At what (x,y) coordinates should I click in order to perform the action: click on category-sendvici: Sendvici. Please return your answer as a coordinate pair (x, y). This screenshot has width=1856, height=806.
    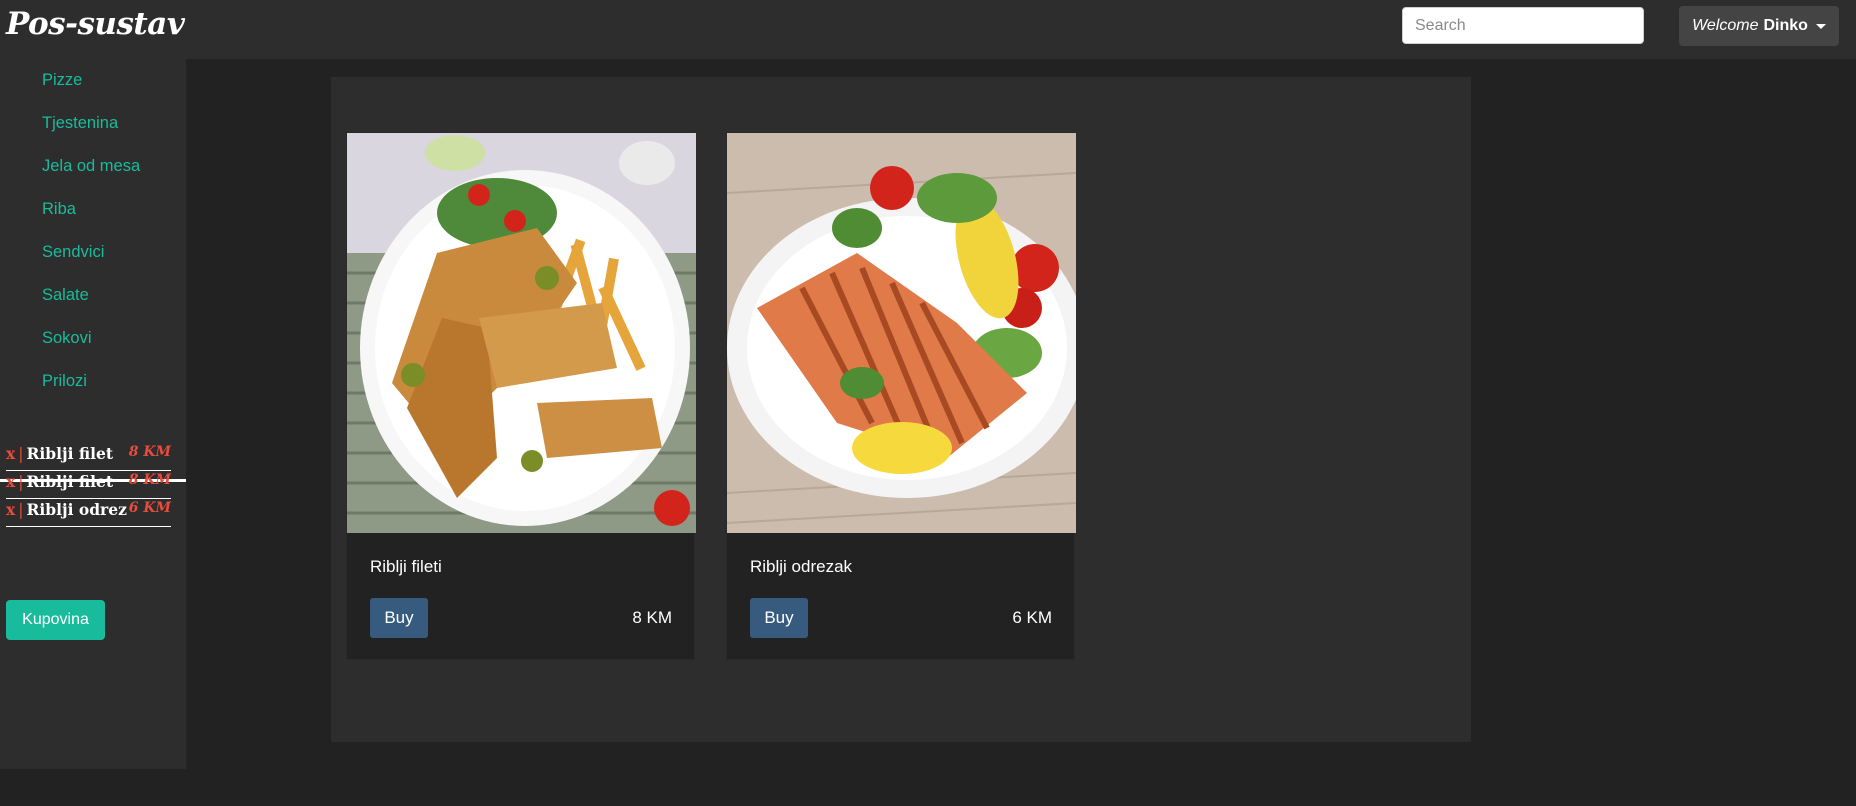
    Looking at the image, I should click on (73, 252).